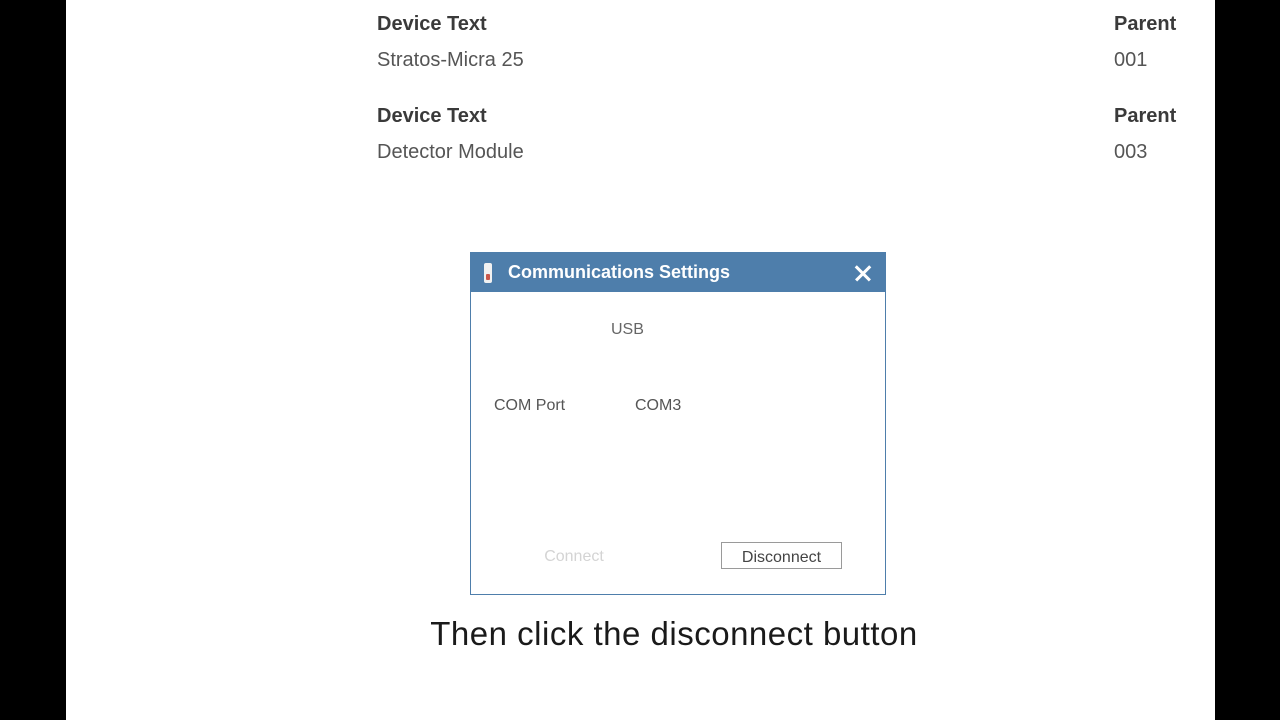 This screenshot has width=1280, height=720. I want to click on disconnect-button: Disconnect, so click(781, 555).